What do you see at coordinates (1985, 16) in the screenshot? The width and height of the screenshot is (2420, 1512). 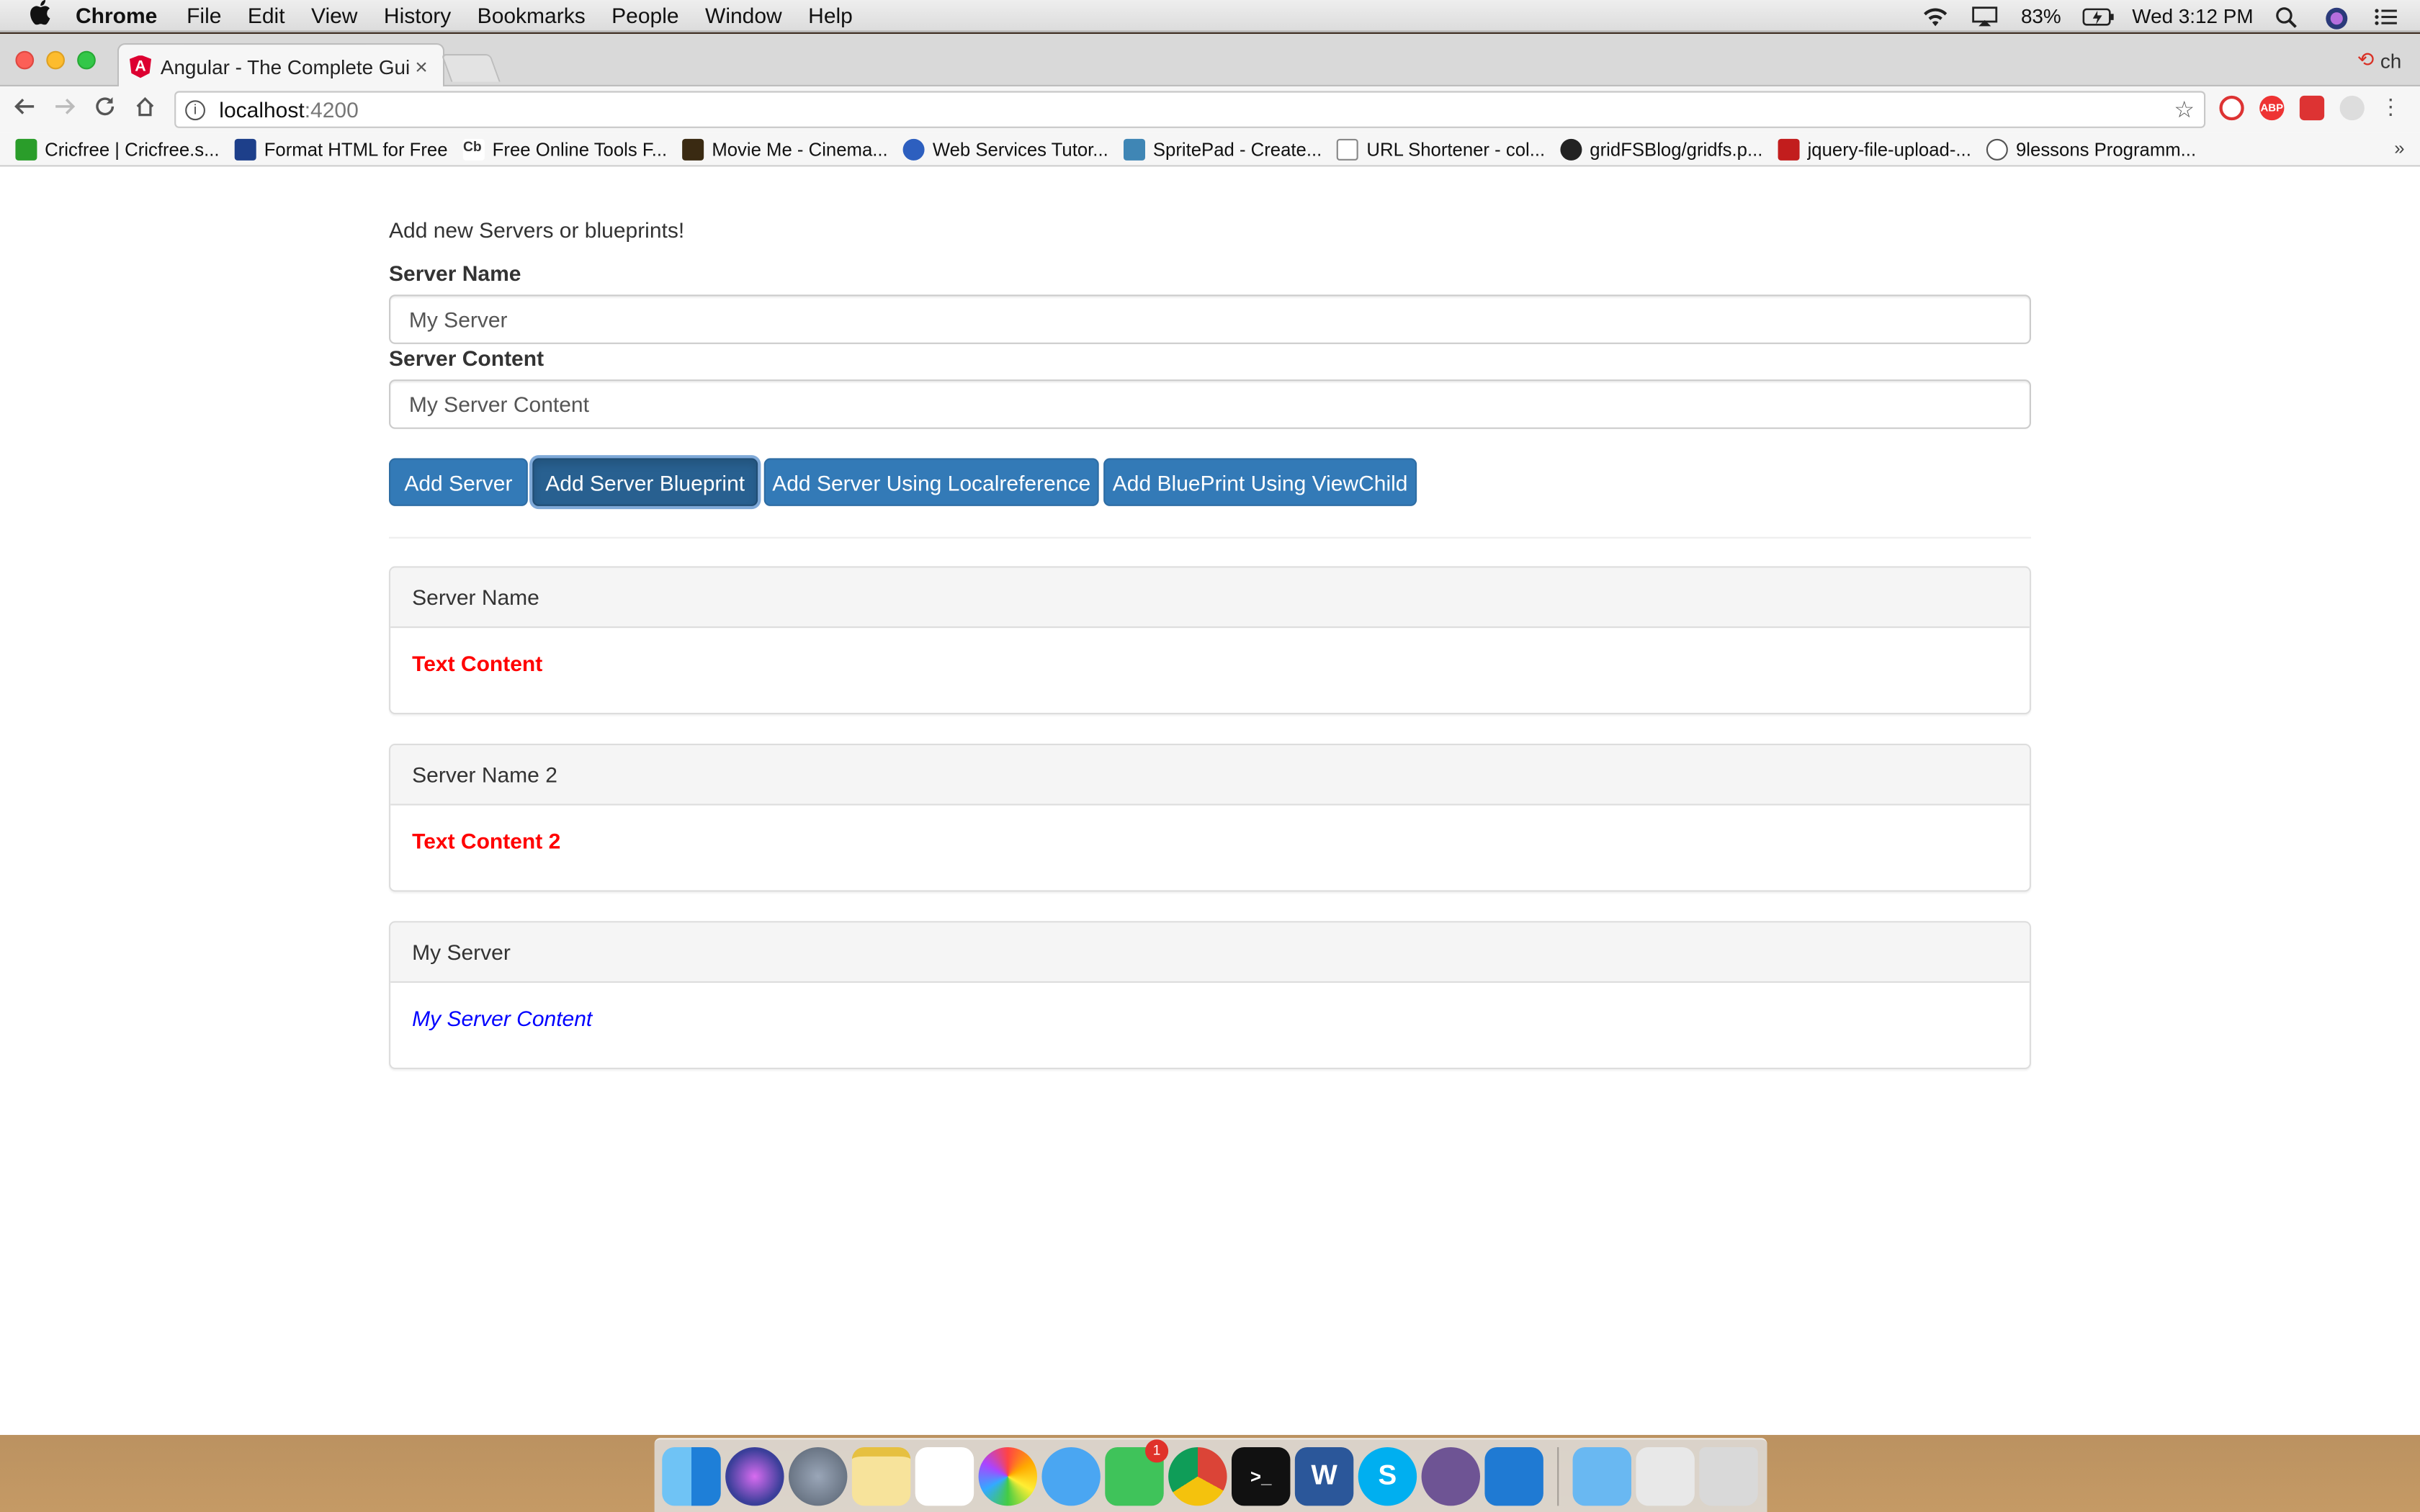 I see `airplay-icon` at bounding box center [1985, 16].